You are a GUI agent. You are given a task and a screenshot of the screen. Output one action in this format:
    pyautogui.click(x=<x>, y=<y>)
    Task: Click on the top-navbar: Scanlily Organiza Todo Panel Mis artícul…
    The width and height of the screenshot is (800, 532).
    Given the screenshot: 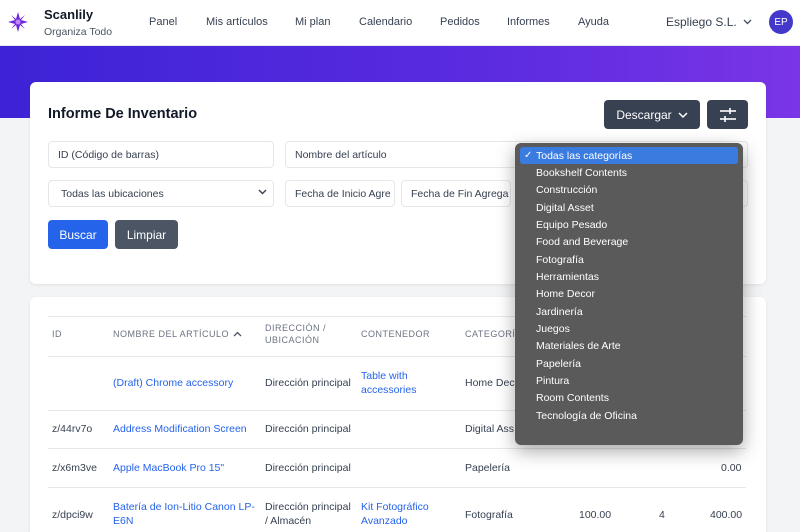 What is the action you would take?
    pyautogui.click(x=400, y=23)
    